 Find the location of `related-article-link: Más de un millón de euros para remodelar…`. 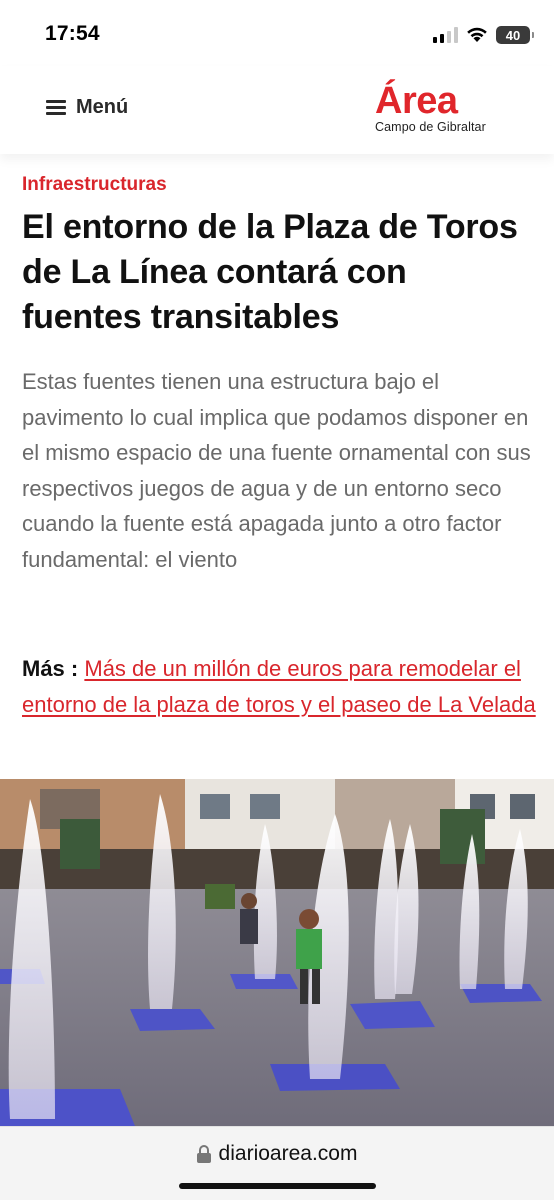

related-article-link: Más de un millón de euros para remodelar… is located at coordinates (279, 686).